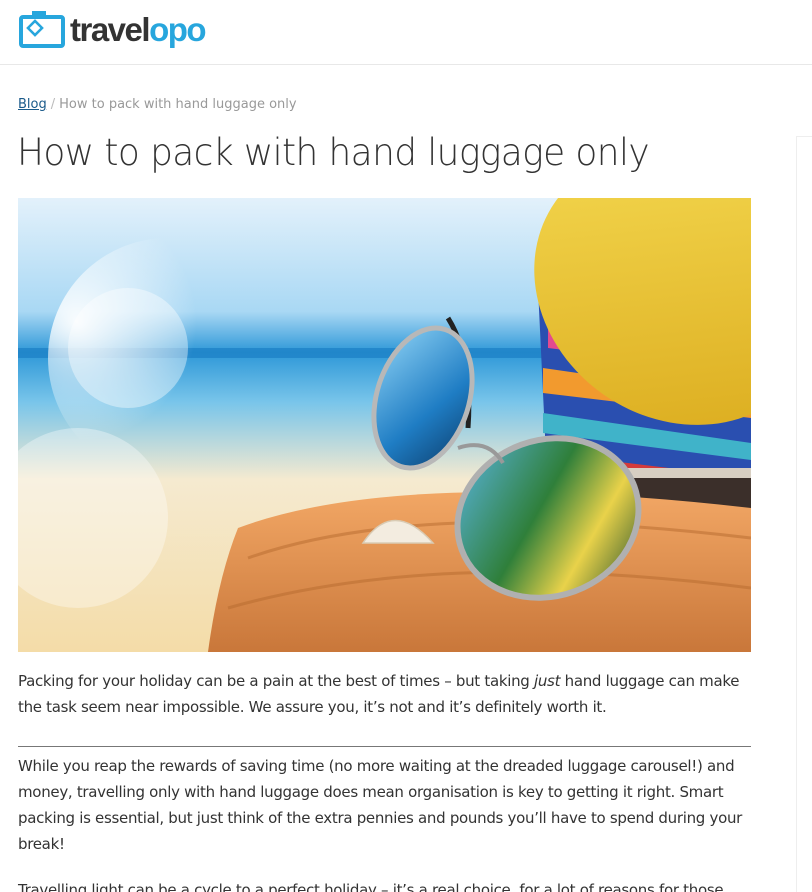 Image resolution: width=812 pixels, height=892 pixels. Describe the element at coordinates (333, 152) in the screenshot. I see `page-title: How to pack with hand luggage only` at that location.